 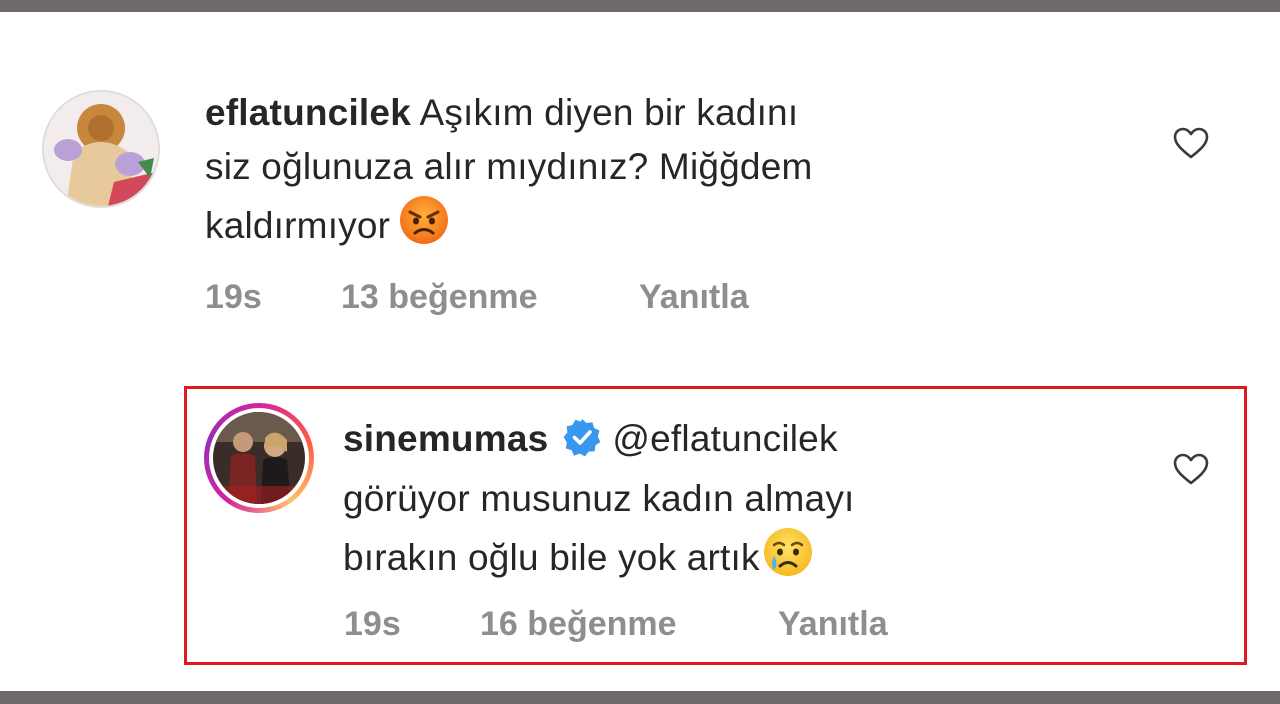 I want to click on avatar-eflatuncilek, so click(x=101, y=149).